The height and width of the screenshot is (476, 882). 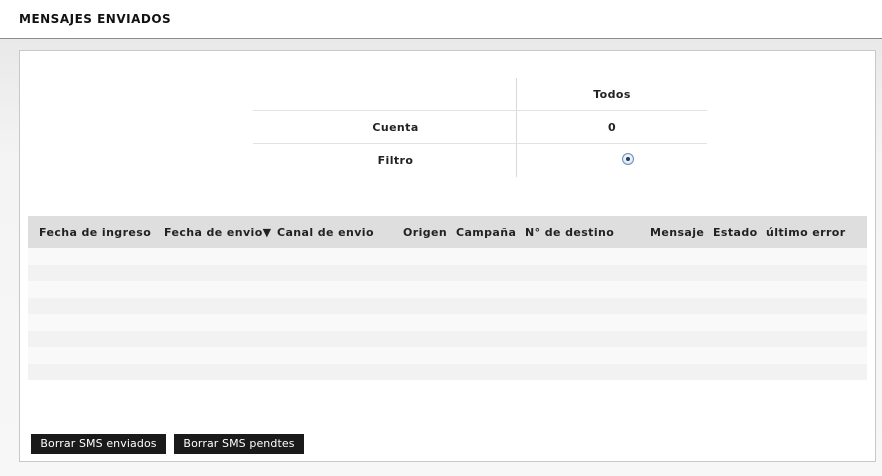 What do you see at coordinates (480, 160) in the screenshot?
I see `summary-row-filtro: Filtro` at bounding box center [480, 160].